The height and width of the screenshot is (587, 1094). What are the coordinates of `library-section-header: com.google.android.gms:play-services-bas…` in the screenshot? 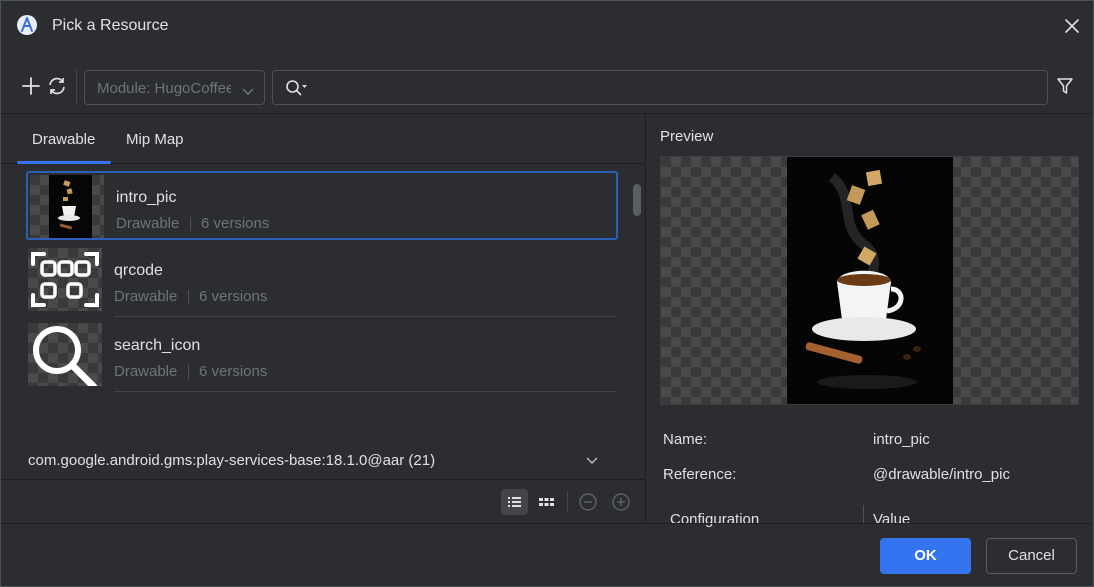 It's located at (323, 462).